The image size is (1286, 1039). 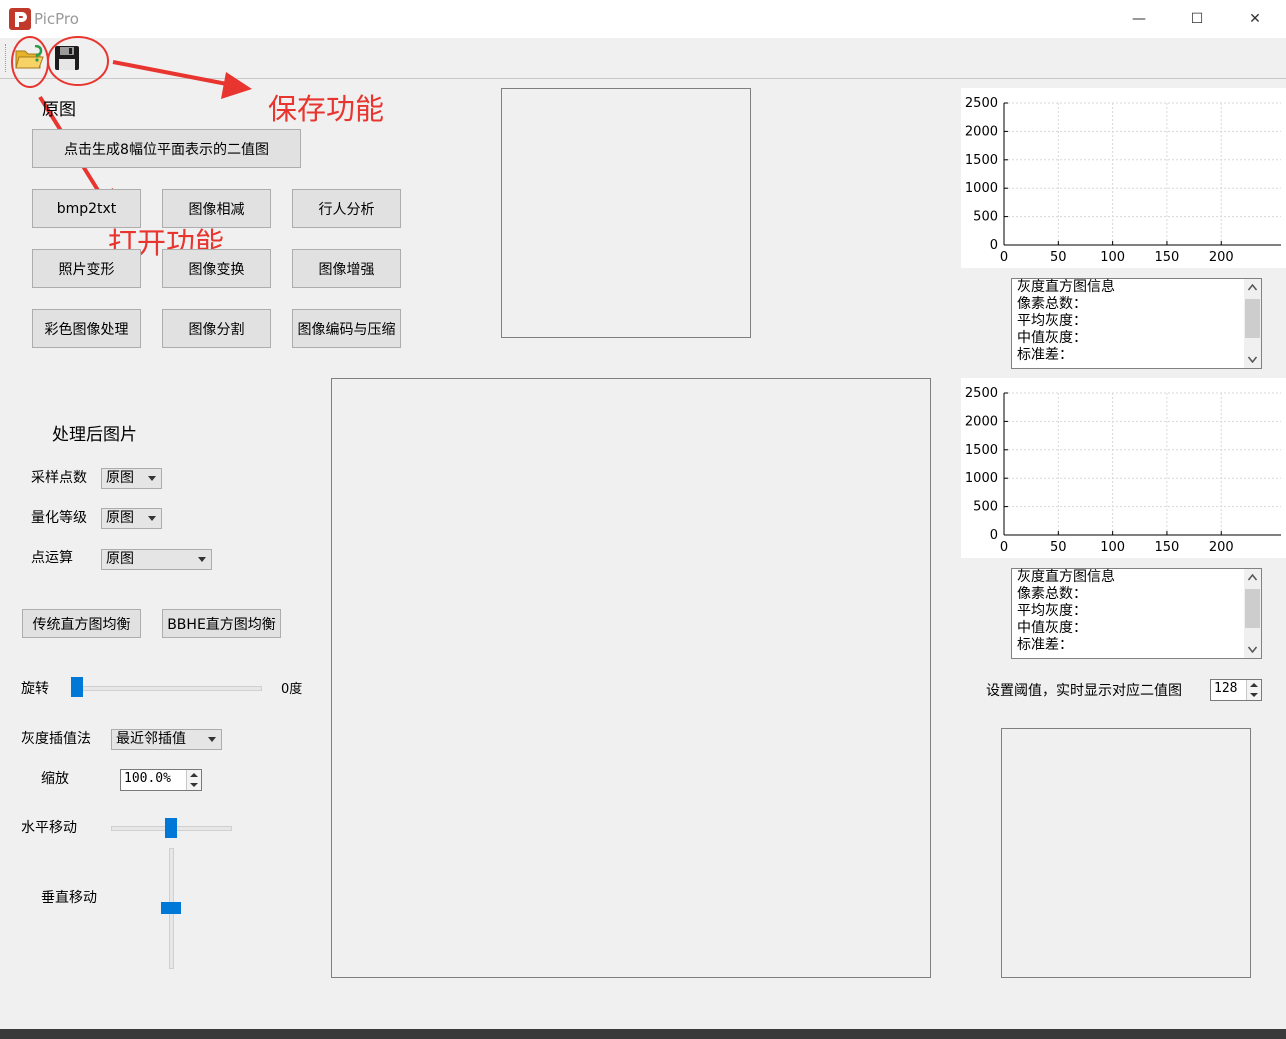 I want to click on rotate-slider-track, so click(x=167, y=688).